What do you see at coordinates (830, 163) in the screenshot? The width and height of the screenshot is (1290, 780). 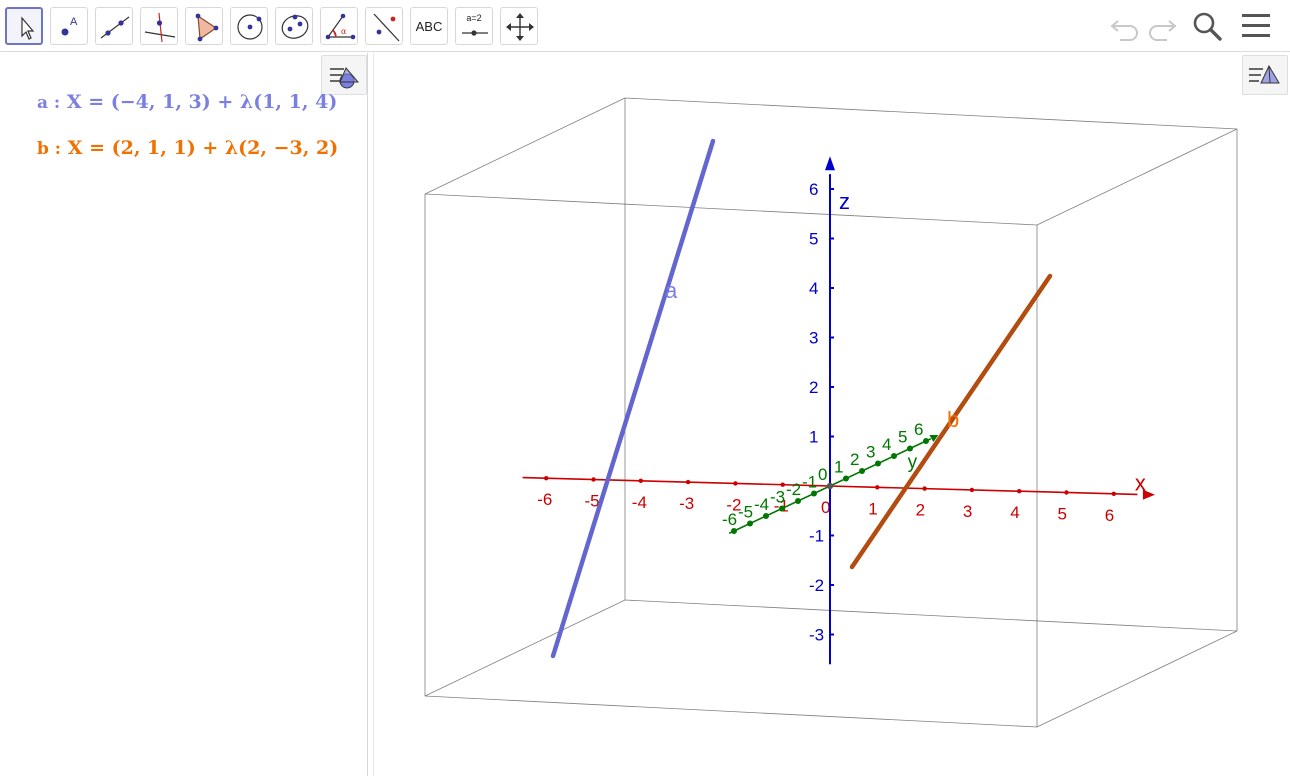 I see `z-axis-arrow` at bounding box center [830, 163].